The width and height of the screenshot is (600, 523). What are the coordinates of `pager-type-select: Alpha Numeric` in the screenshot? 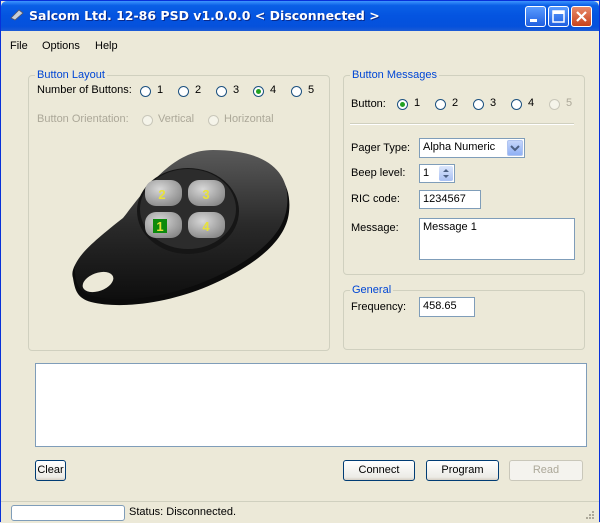 It's located at (472, 148).